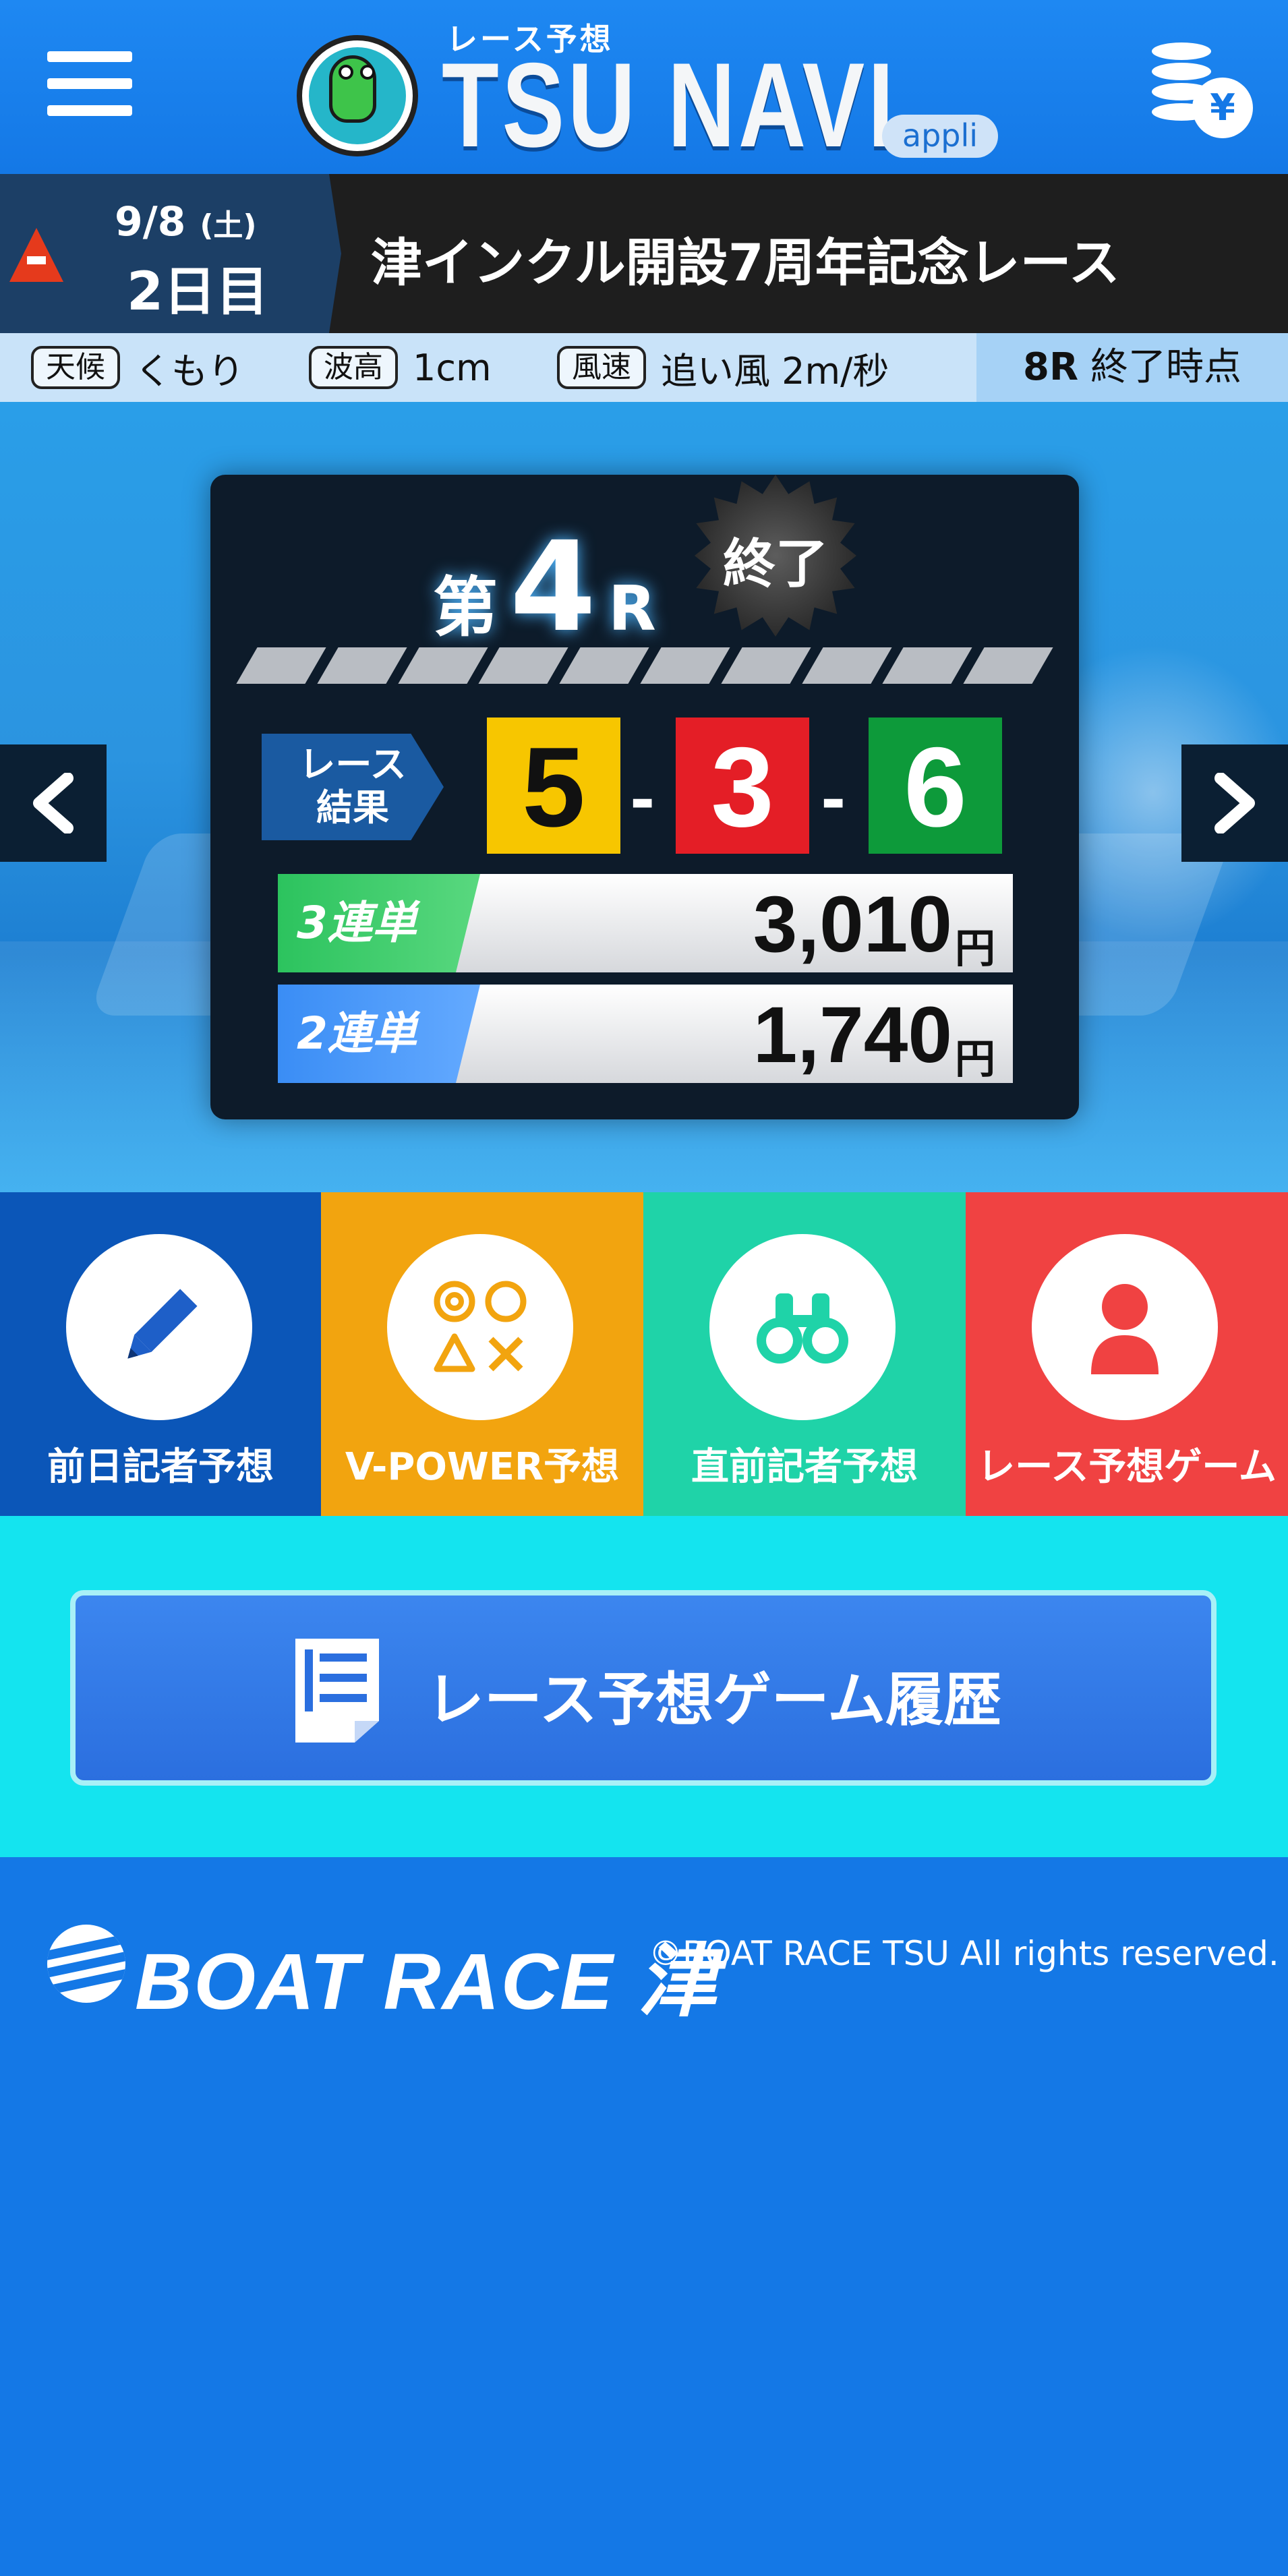 The image size is (1288, 2576). What do you see at coordinates (940, 136) in the screenshot?
I see `logo-badge: appli` at bounding box center [940, 136].